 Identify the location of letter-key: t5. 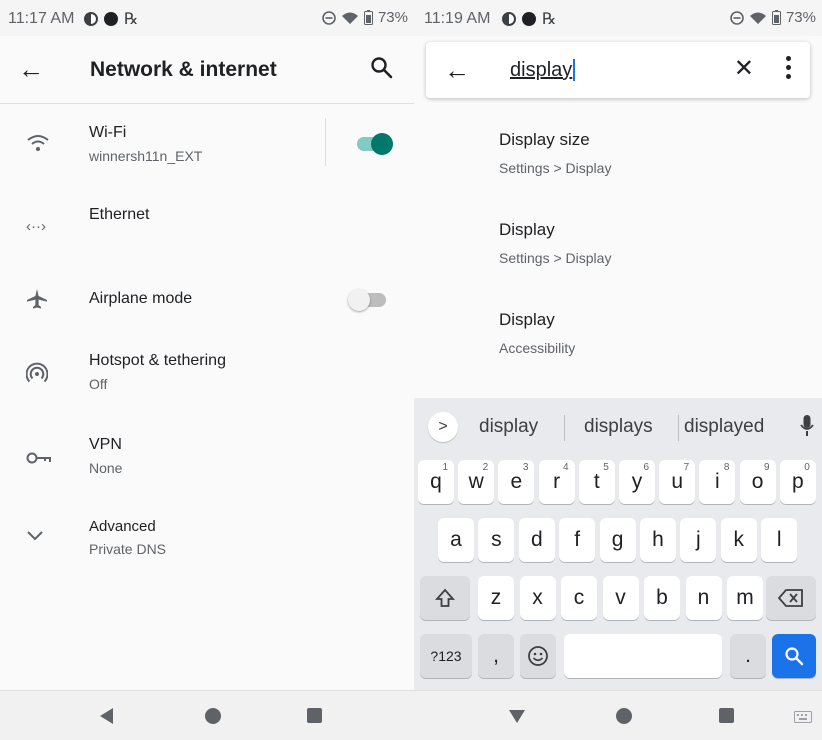
(596, 482).